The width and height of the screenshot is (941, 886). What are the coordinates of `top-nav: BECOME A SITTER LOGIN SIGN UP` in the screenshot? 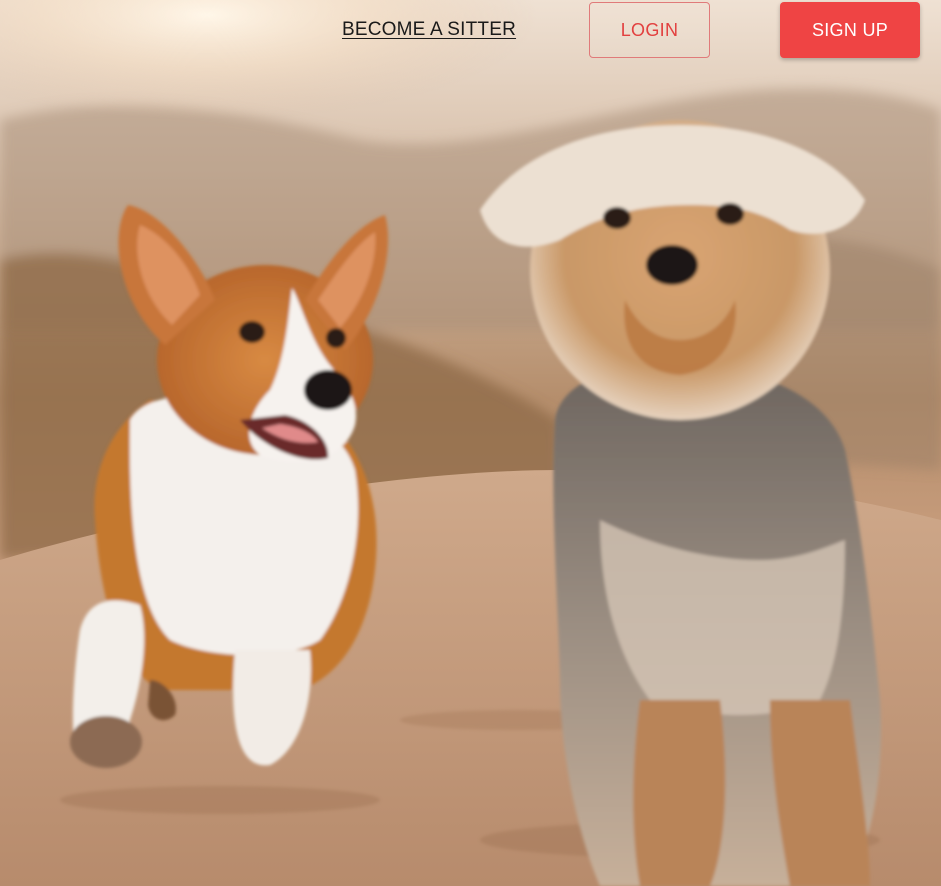 It's located at (470, 31).